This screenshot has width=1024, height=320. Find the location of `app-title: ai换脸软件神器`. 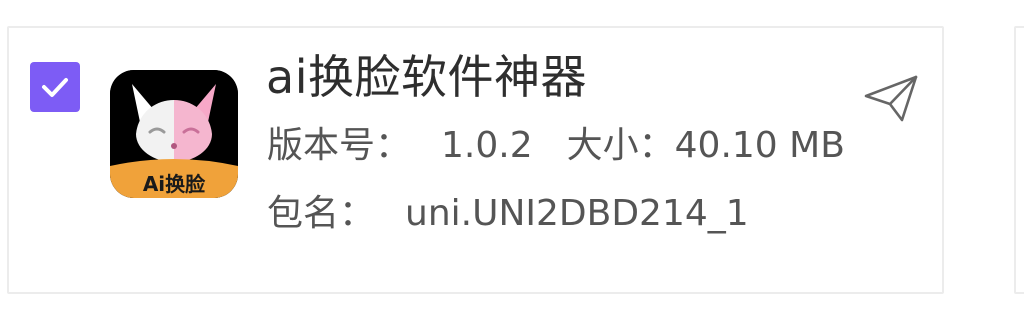

app-title: ai换脸软件神器 is located at coordinates (426, 77).